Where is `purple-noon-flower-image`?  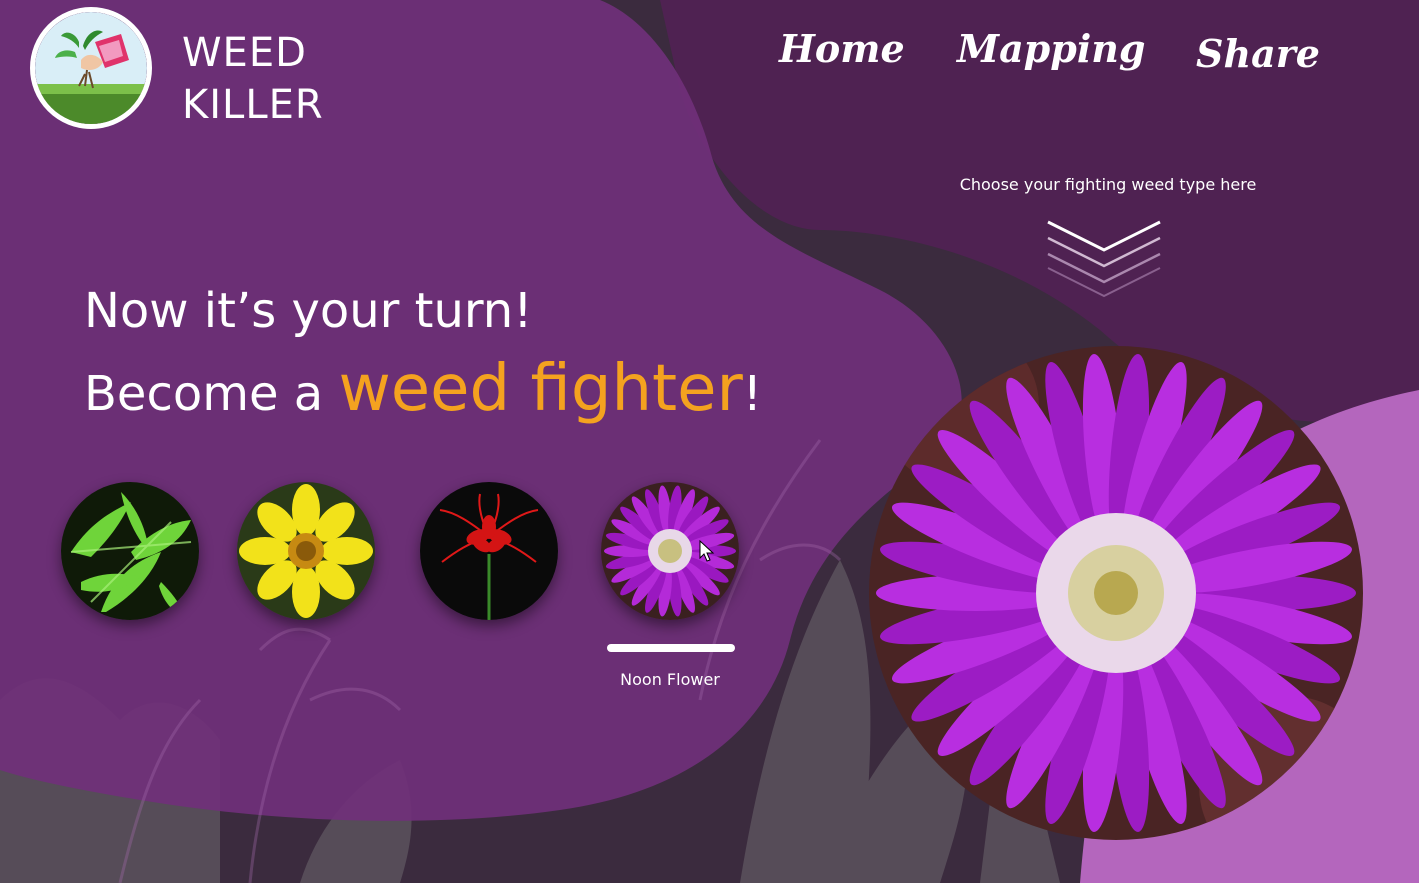 purple-noon-flower-image is located at coordinates (670, 551).